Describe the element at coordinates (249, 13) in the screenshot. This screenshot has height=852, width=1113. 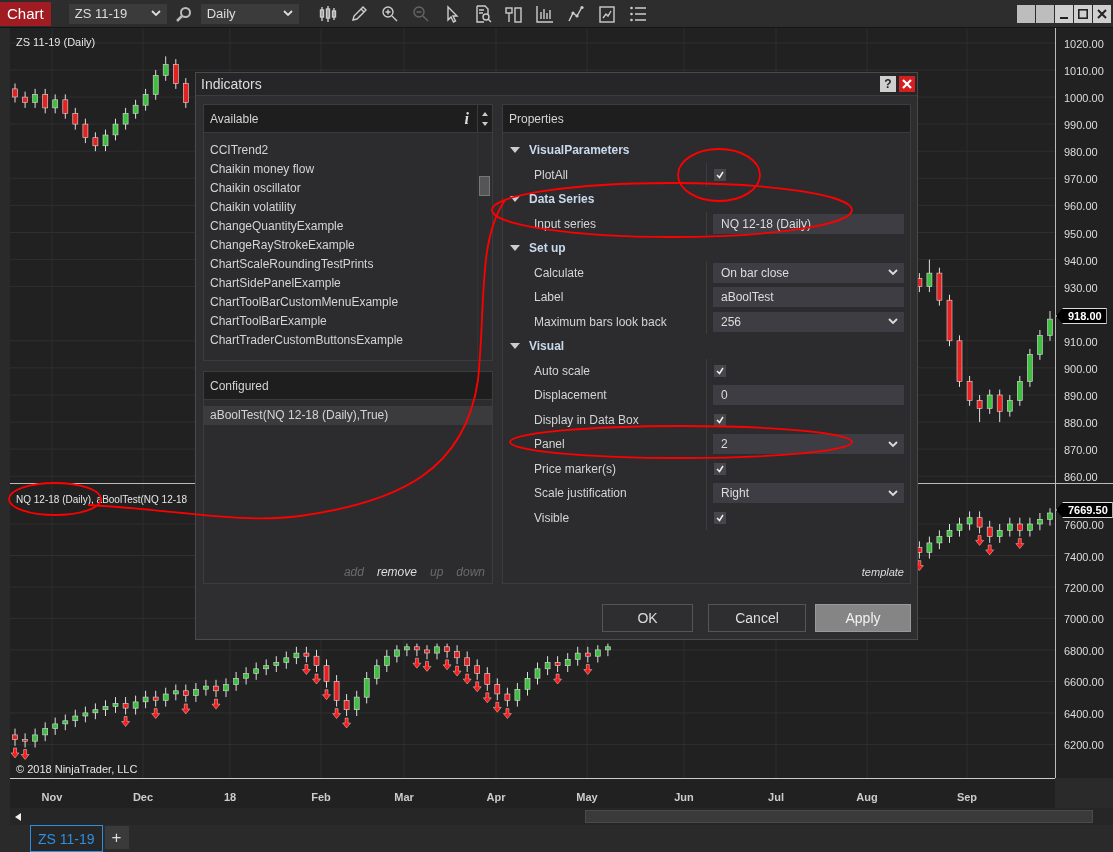
I see `interval-dropdown: Daily` at that location.